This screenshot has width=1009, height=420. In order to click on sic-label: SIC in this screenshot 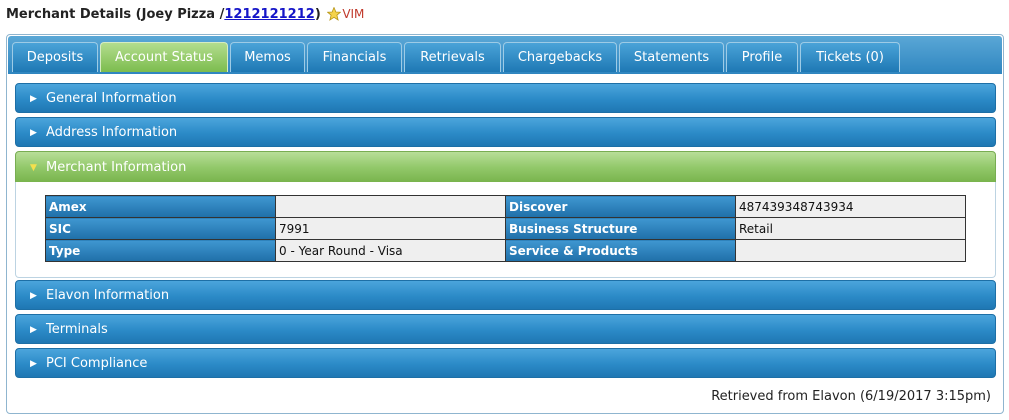, I will do `click(160, 228)`.